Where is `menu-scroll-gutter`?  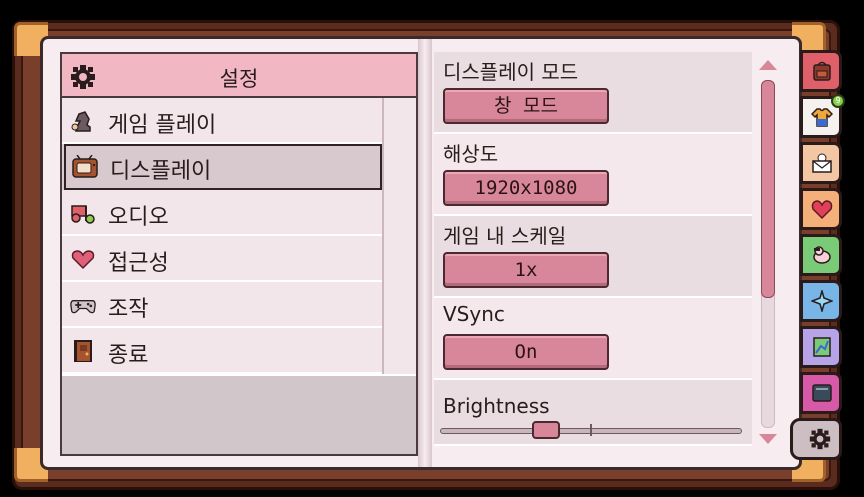
menu-scroll-gutter is located at coordinates (399, 236).